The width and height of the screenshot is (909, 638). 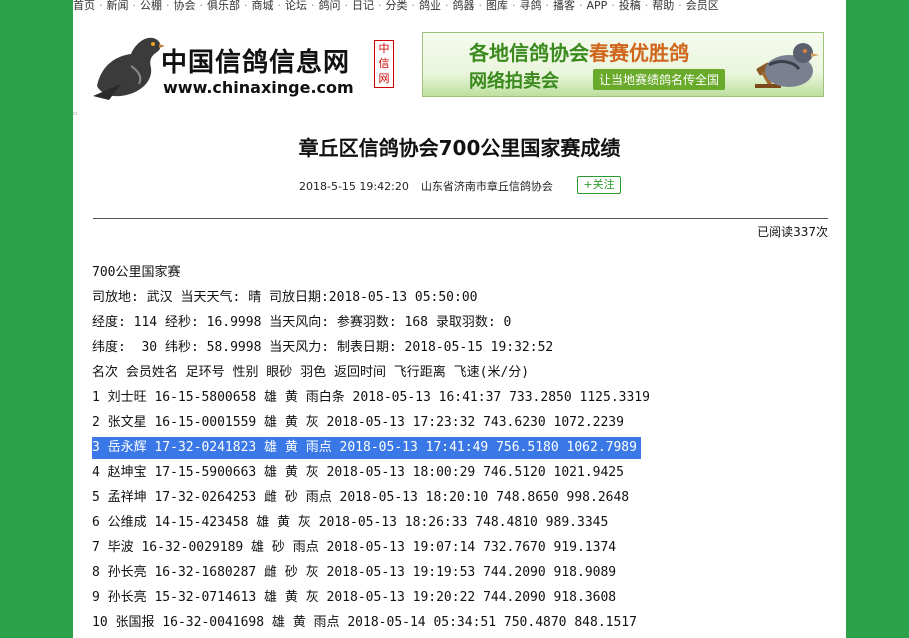 I want to click on article-meta: 2018-5-15 19:42:20 山东省济南市章丘信鸽协会, so click(x=426, y=186).